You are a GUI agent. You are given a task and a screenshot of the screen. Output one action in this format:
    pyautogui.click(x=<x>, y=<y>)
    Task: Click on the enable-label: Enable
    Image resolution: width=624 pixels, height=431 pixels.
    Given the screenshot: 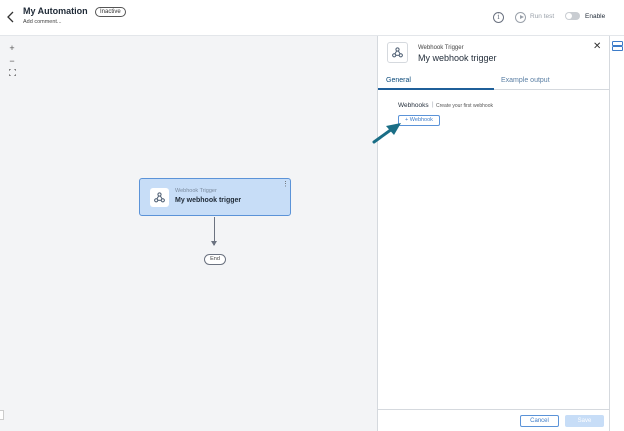 What is the action you would take?
    pyautogui.click(x=595, y=16)
    